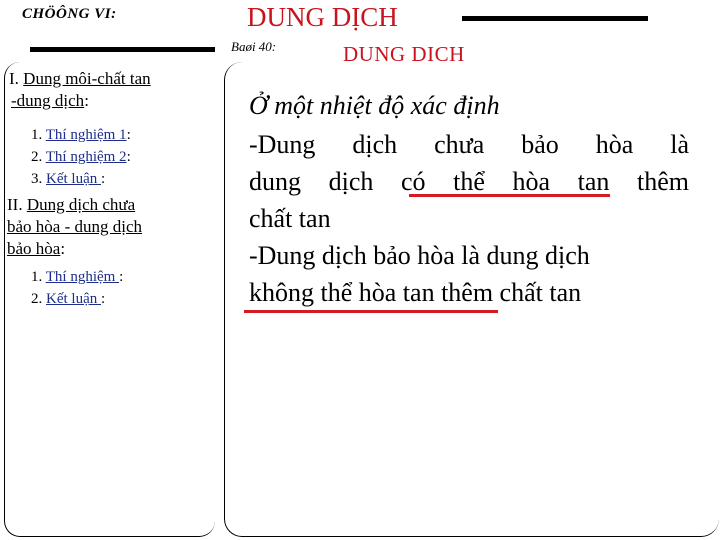  I want to click on content-line-1: -Dung dịch chưa bảo hòa là, so click(469, 144).